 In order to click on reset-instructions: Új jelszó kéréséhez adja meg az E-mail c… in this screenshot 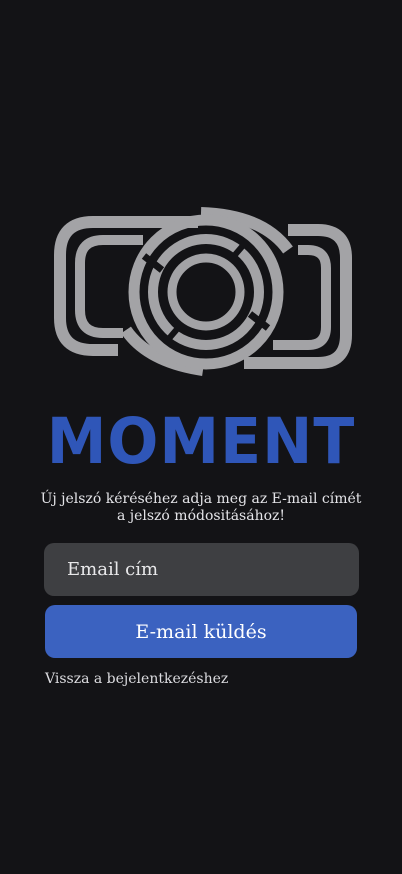, I will do `click(201, 508)`.